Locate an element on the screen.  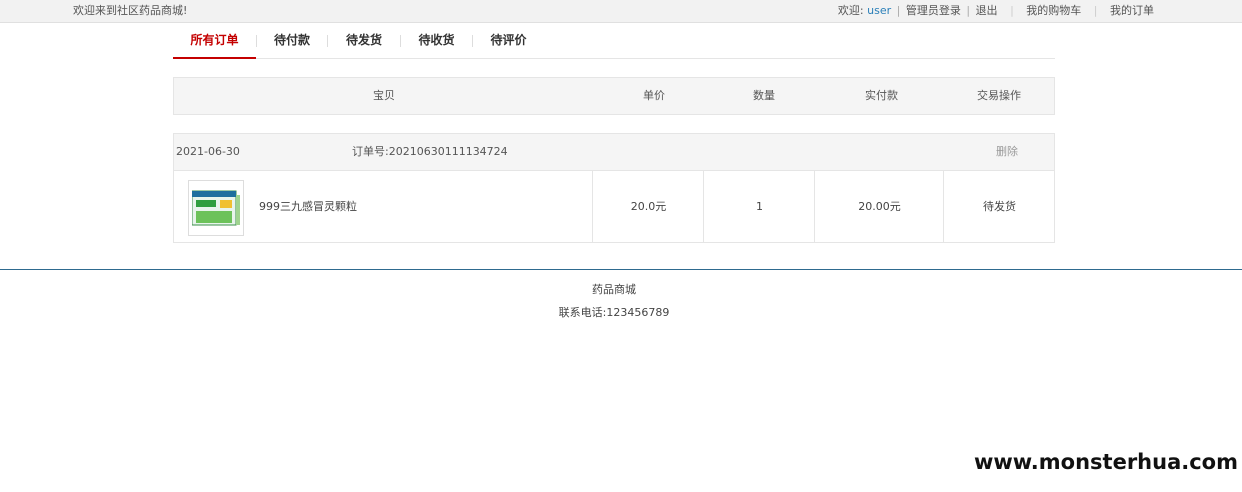
unit-price: 20.0元 is located at coordinates (648, 206).